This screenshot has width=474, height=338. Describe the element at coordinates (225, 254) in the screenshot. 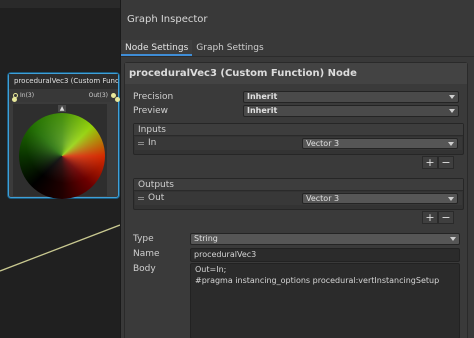

I see `name-value: proceduralVec3` at that location.